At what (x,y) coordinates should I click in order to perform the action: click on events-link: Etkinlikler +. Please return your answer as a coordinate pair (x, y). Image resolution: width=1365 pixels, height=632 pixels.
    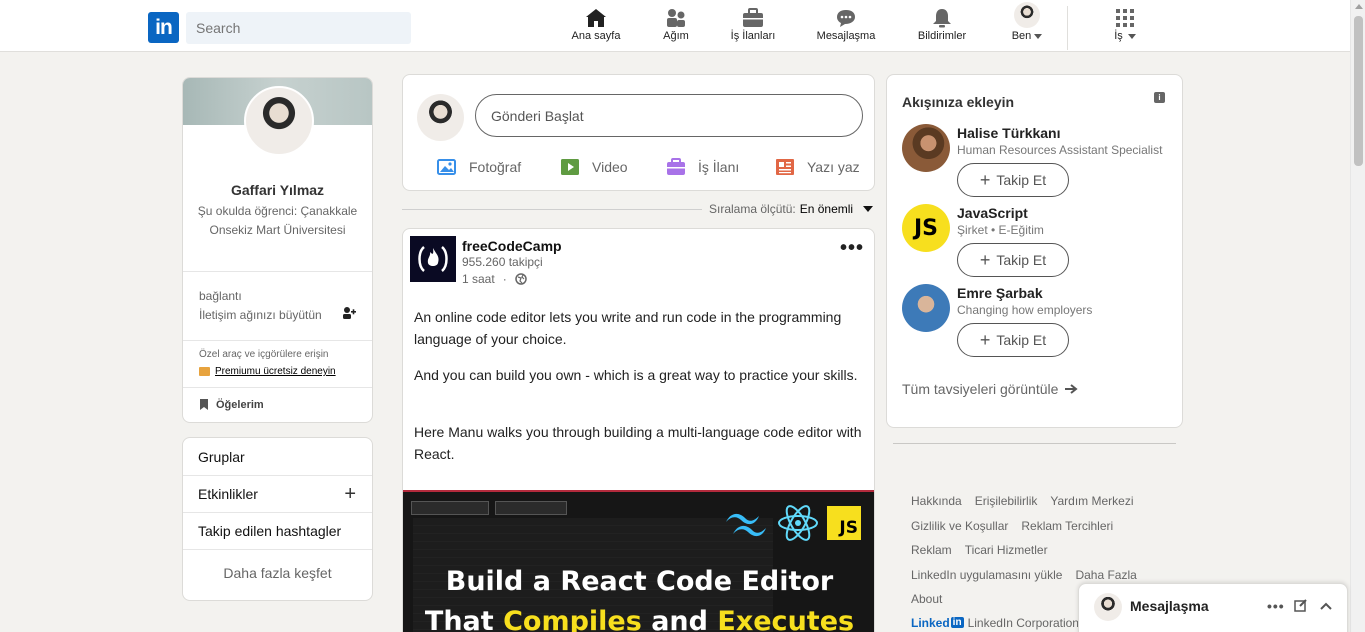
    Looking at the image, I should click on (277, 494).